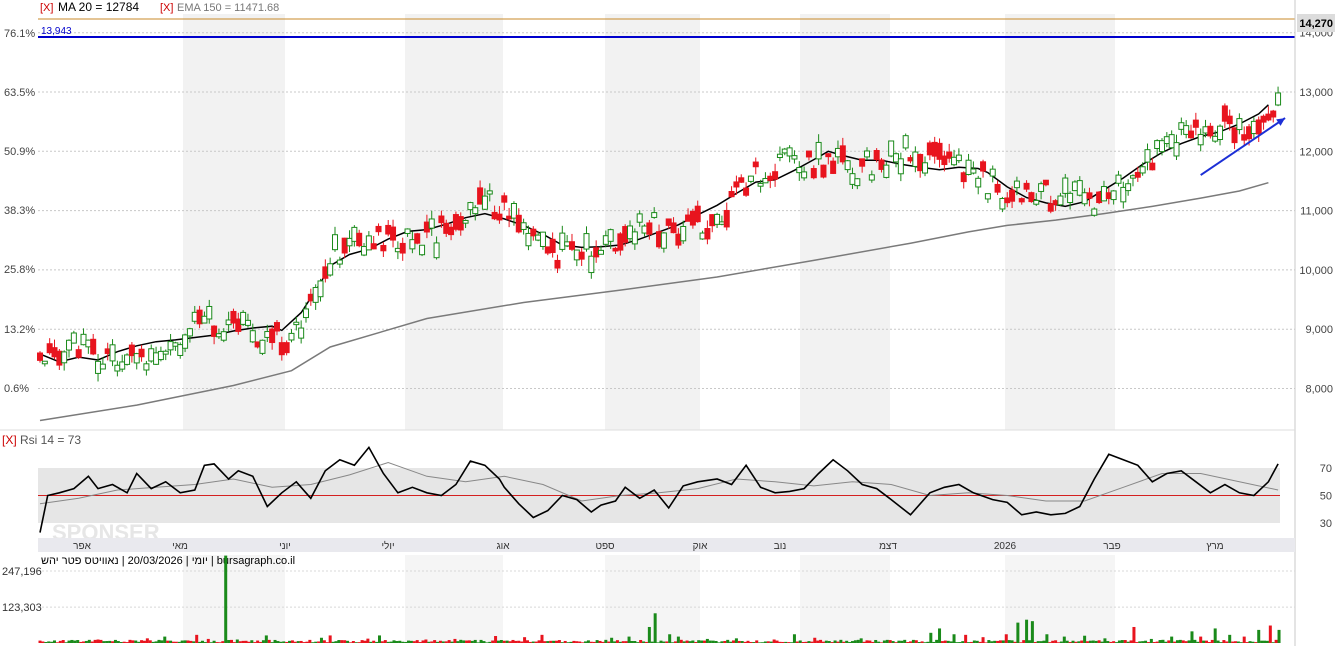 Image resolution: width=1335 pixels, height=651 pixels. What do you see at coordinates (46, 8) in the screenshot?
I see `ma-toggle: [X]` at bounding box center [46, 8].